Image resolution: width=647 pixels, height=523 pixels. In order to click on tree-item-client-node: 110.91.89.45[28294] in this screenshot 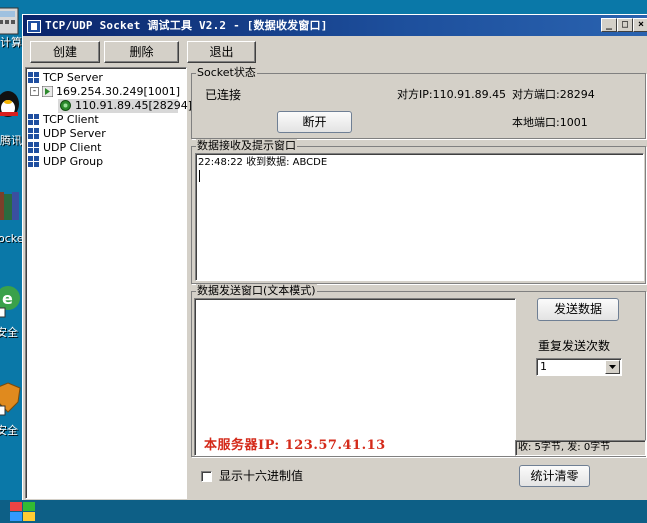, I will do `click(125, 106)`.